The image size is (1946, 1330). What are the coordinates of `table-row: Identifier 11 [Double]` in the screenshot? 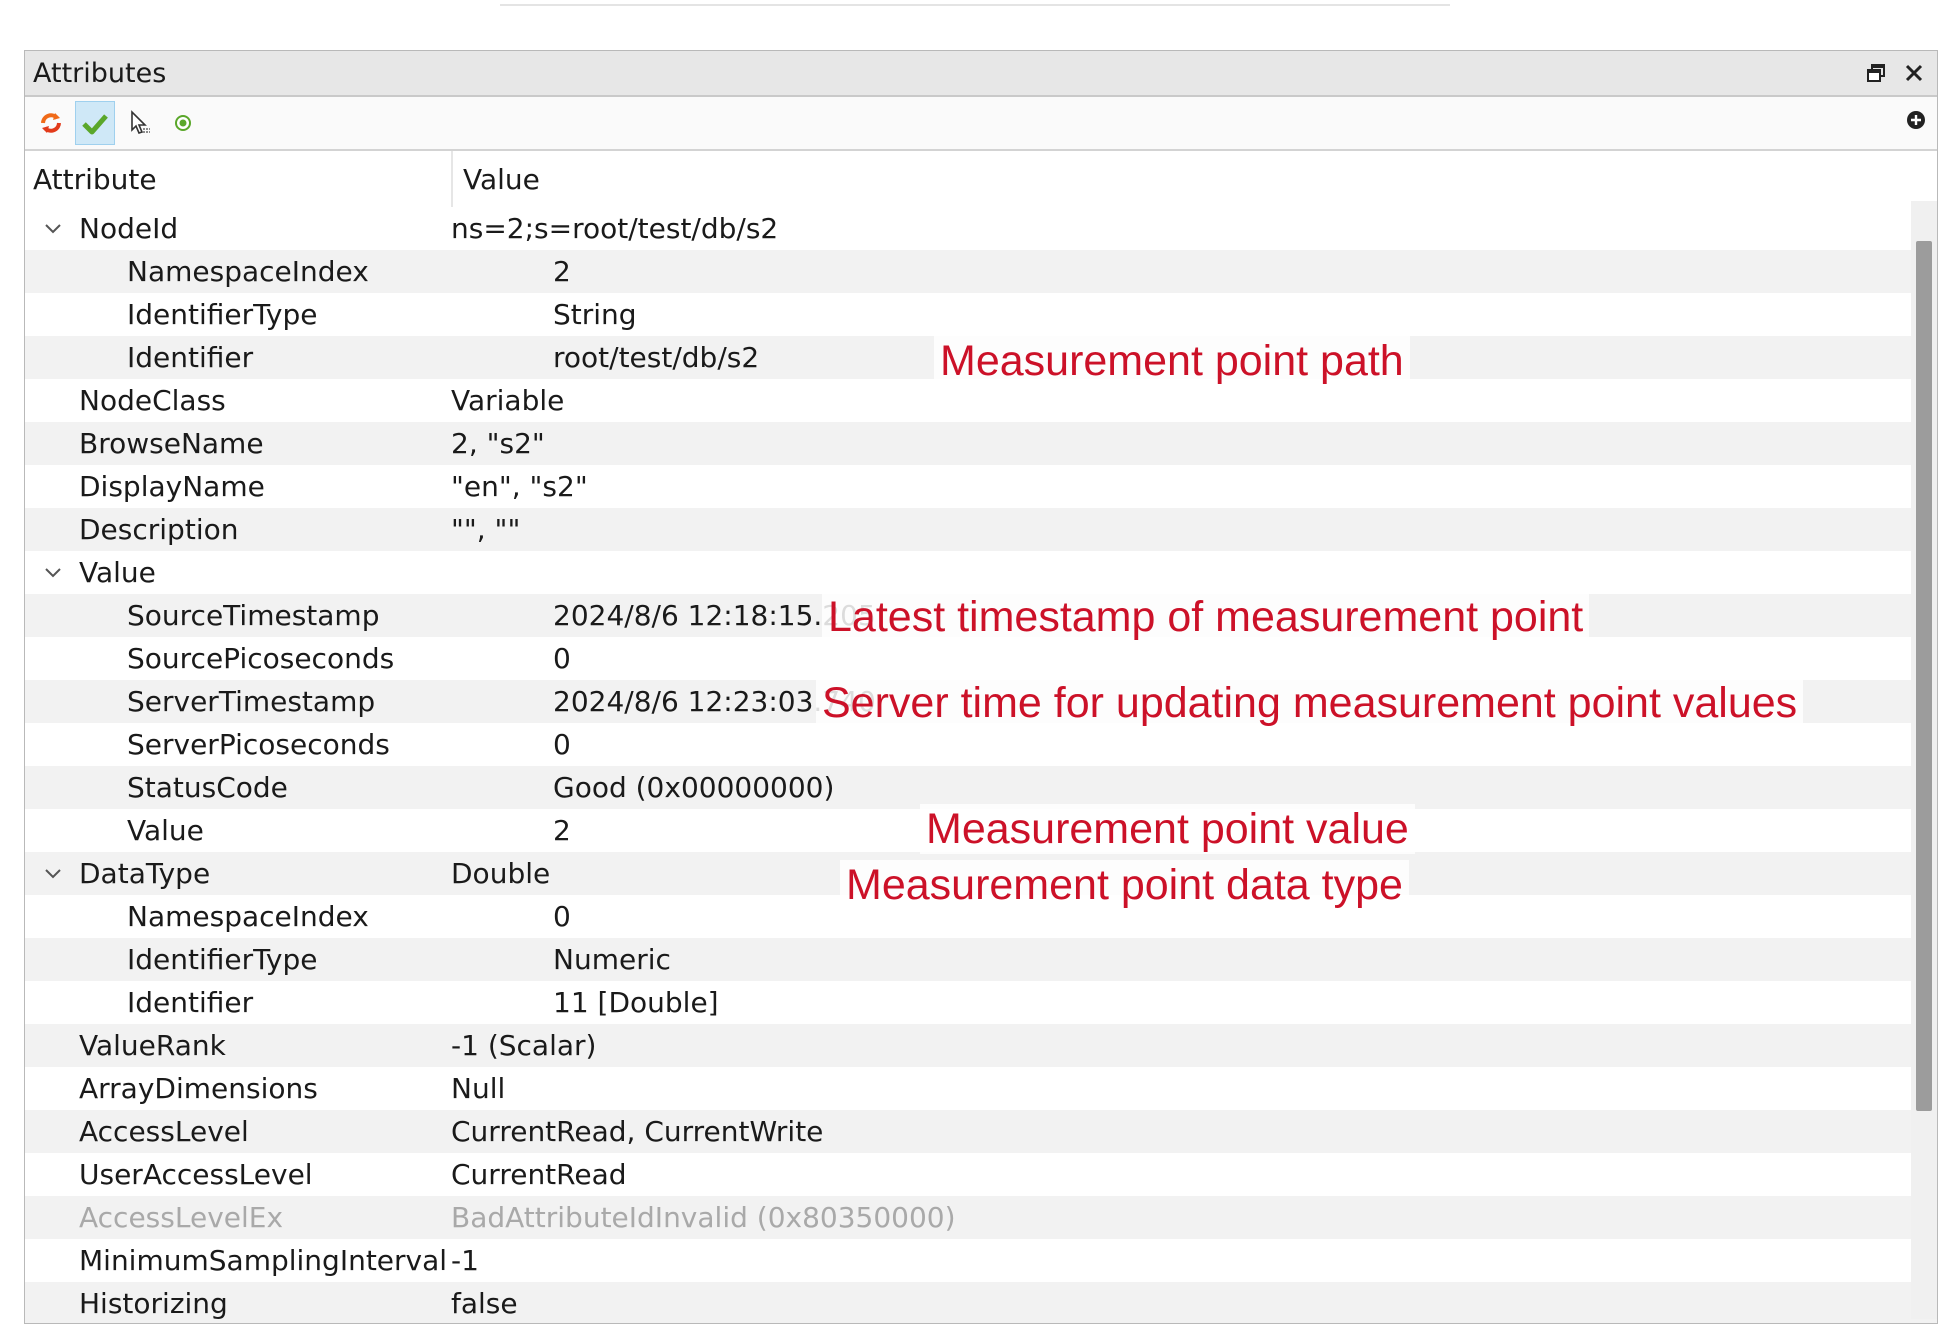 It's located at (981, 1002).